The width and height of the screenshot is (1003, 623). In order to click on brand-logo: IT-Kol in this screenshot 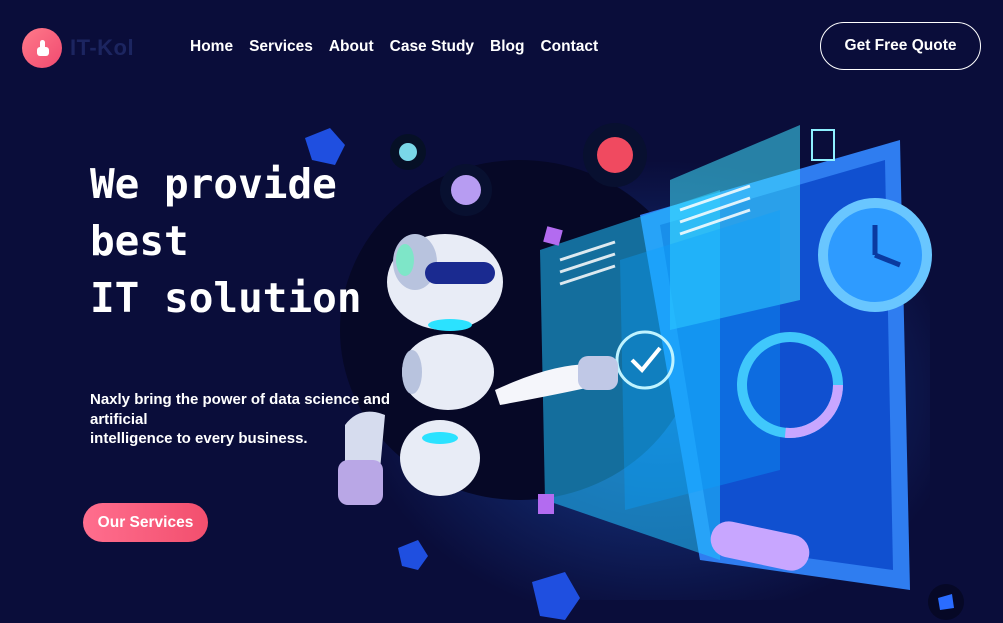, I will do `click(78, 48)`.